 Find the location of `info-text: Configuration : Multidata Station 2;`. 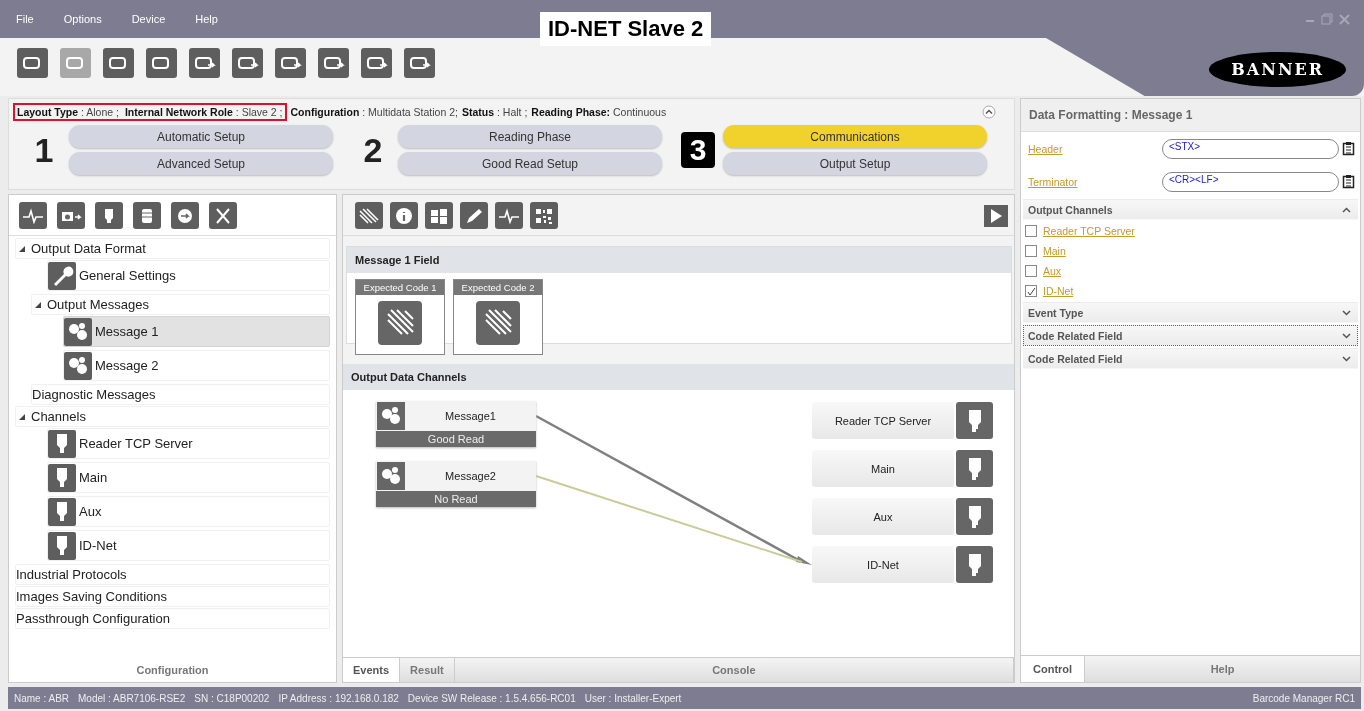

info-text: Configuration : Multidata Station 2; is located at coordinates (374, 112).